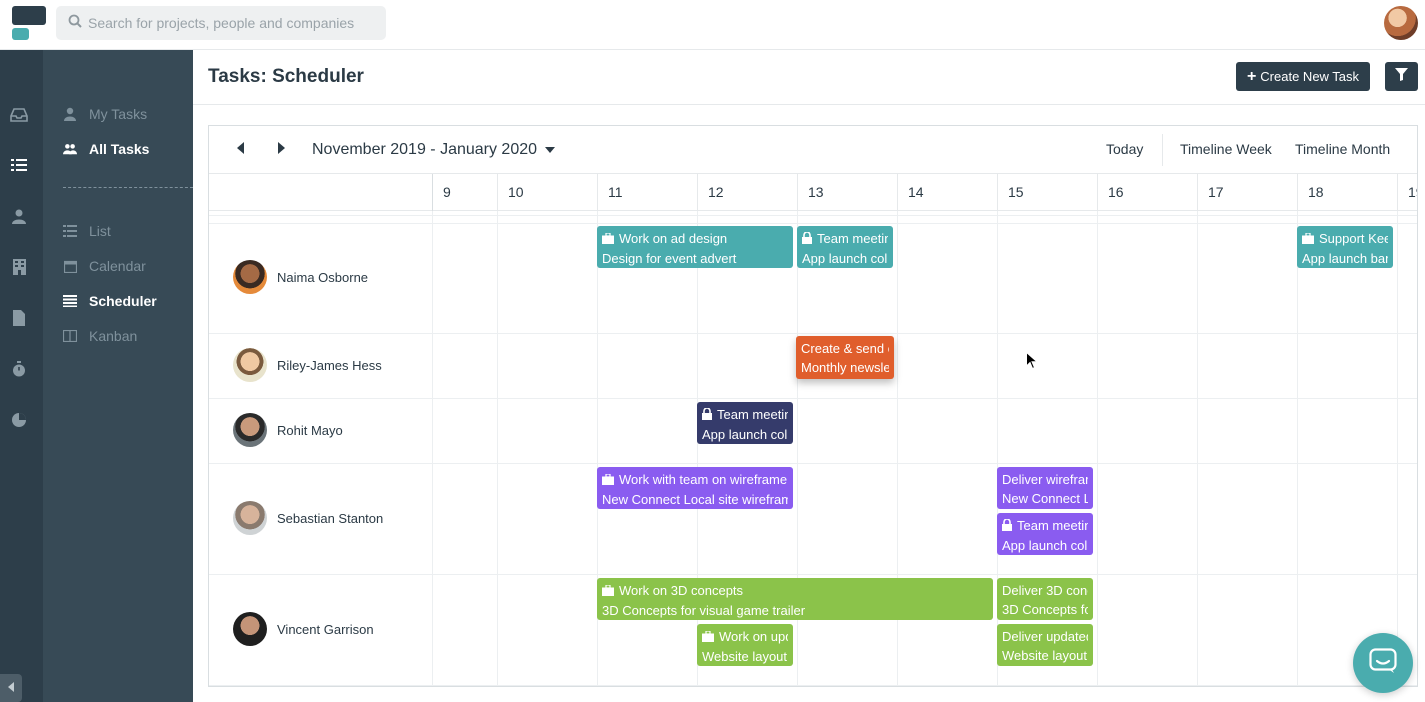  Describe the element at coordinates (712, 25) in the screenshot. I see `top-bar` at that location.